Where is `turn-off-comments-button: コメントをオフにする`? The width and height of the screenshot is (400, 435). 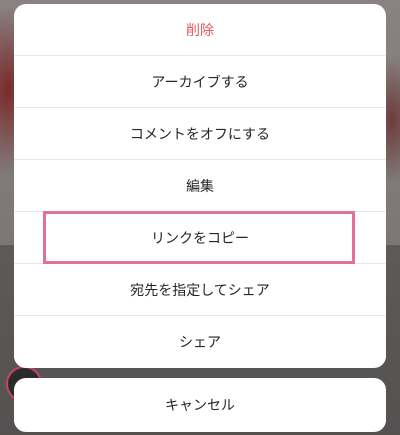
turn-off-comments-button: コメントをオフにする is located at coordinates (200, 134).